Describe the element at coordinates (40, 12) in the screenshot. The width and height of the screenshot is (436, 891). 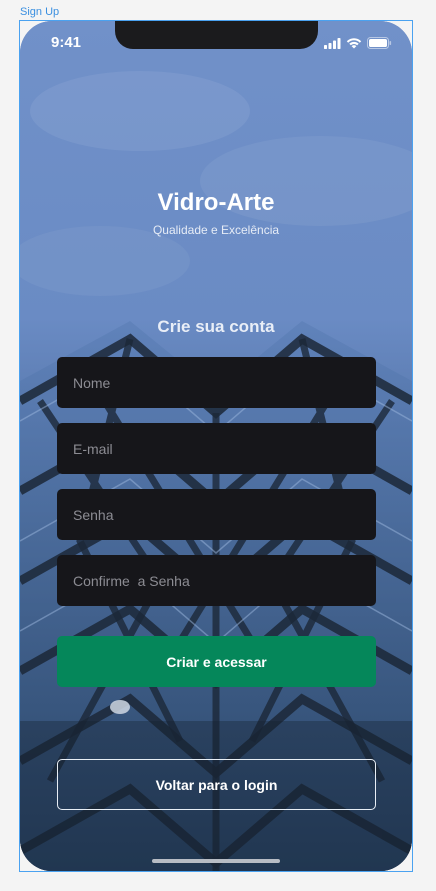
I see `frame-label: Sign Up` at that location.